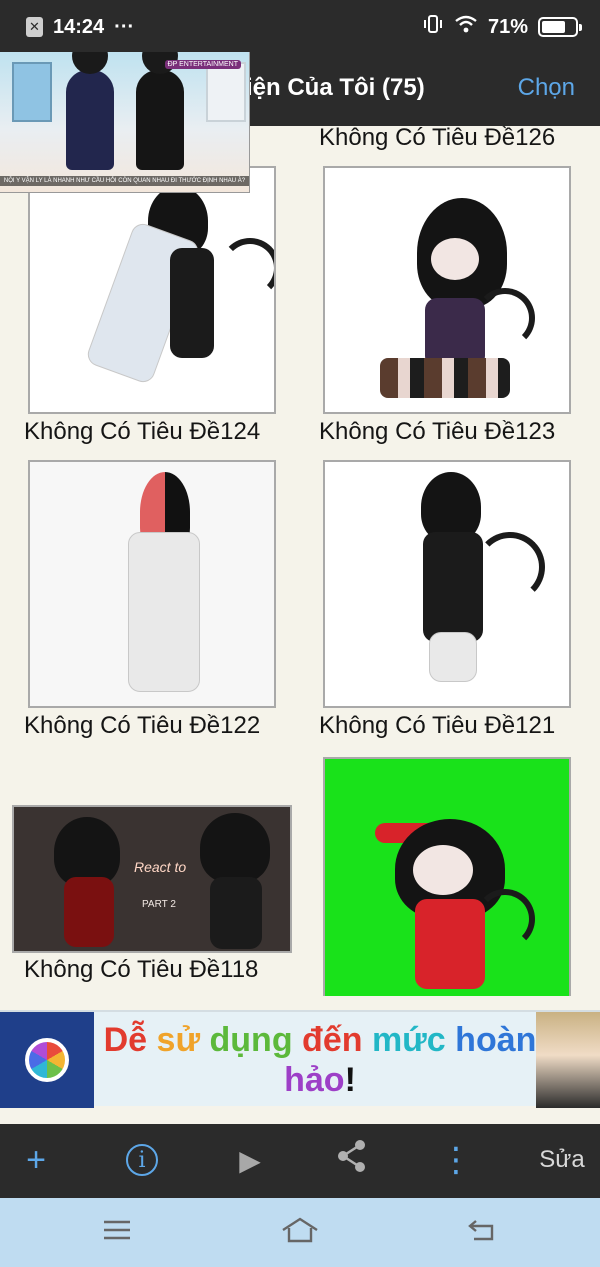 This screenshot has width=600, height=1267. I want to click on plus-icon: +, so click(36, 1159).